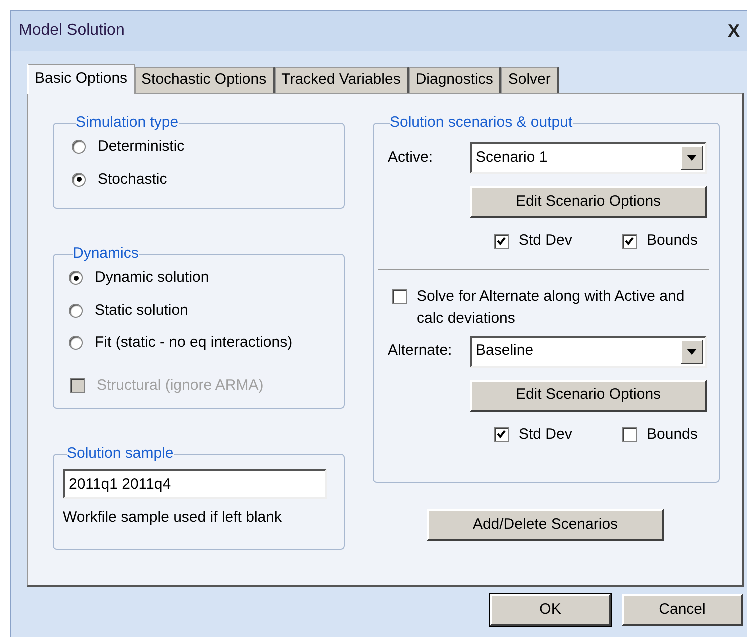 The height and width of the screenshot is (637, 747). Describe the element at coordinates (455, 80) in the screenshot. I see `tab: Diagnostics` at that location.